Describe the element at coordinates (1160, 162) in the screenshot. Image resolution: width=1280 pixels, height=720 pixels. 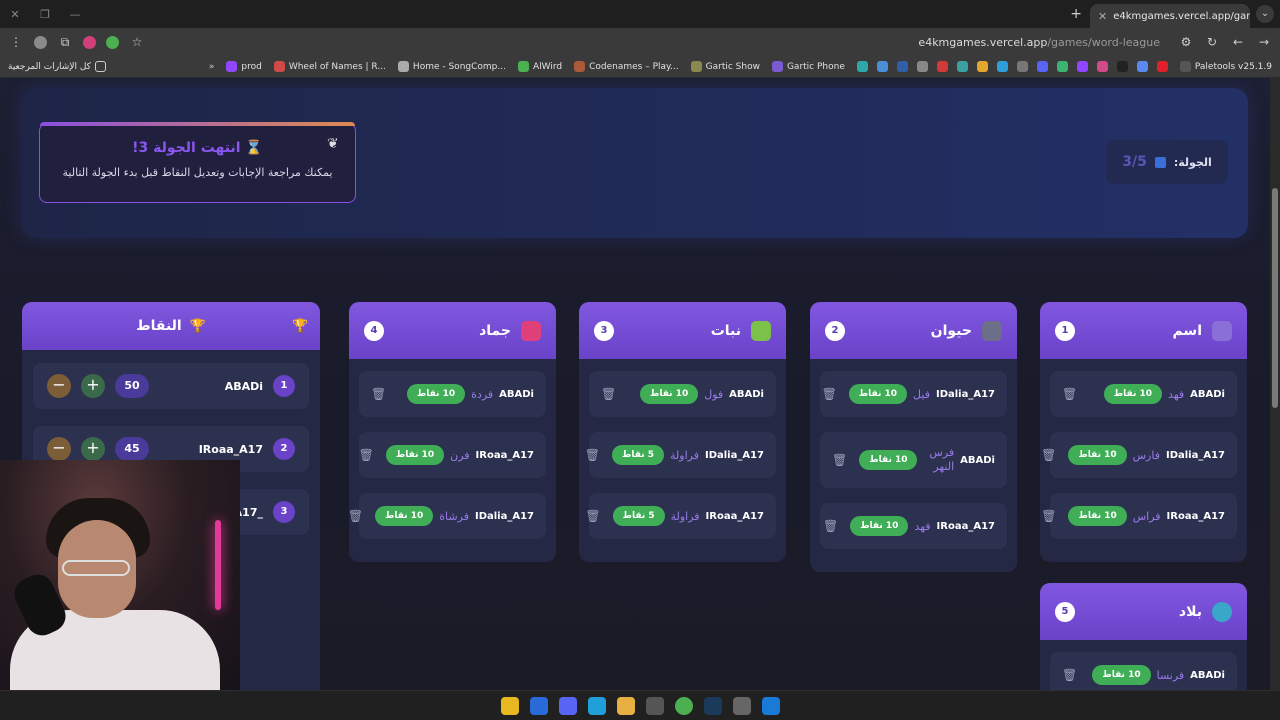
I see `round-icon` at that location.